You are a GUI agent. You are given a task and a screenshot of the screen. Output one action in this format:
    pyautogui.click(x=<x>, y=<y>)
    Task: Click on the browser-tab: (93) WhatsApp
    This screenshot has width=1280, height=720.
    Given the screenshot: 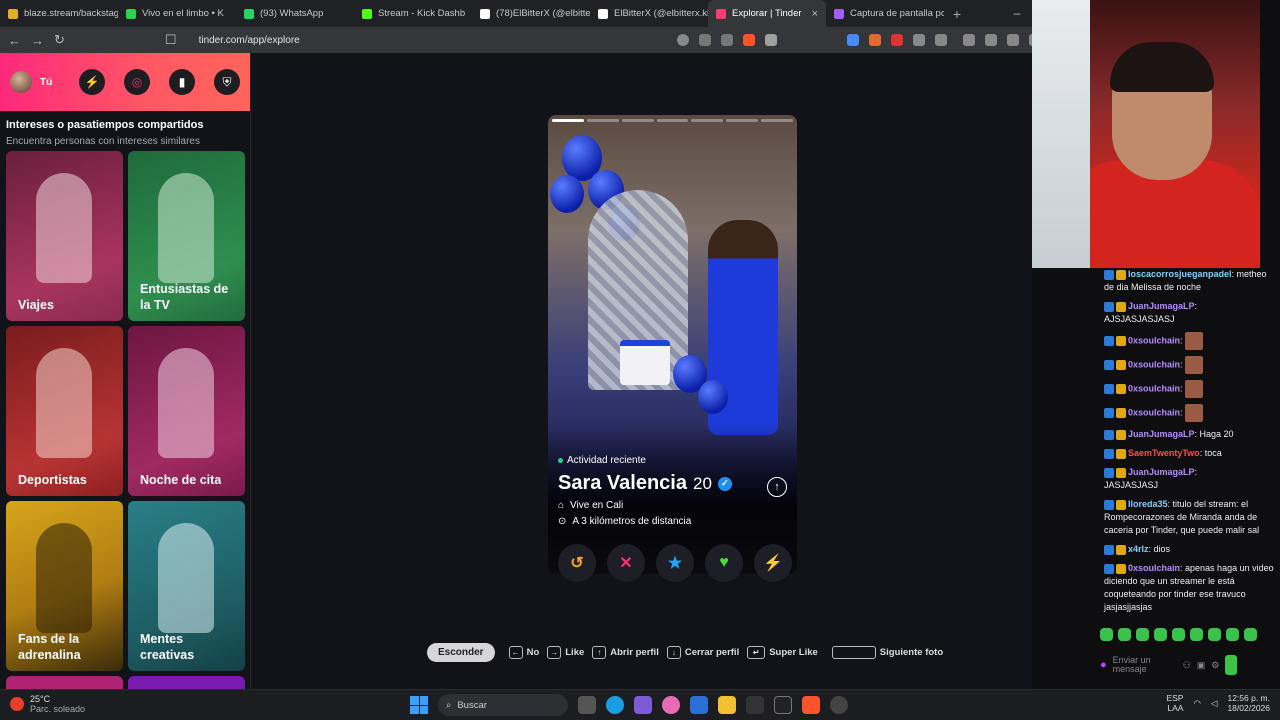 What is the action you would take?
    pyautogui.click(x=295, y=13)
    